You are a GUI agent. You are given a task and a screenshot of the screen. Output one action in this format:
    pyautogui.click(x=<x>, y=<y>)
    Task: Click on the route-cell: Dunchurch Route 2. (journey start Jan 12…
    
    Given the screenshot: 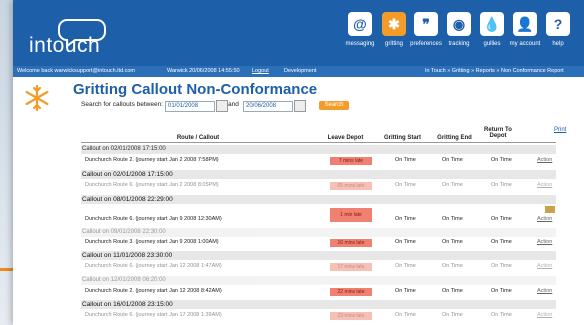 What is the action you would take?
    pyautogui.click(x=153, y=291)
    